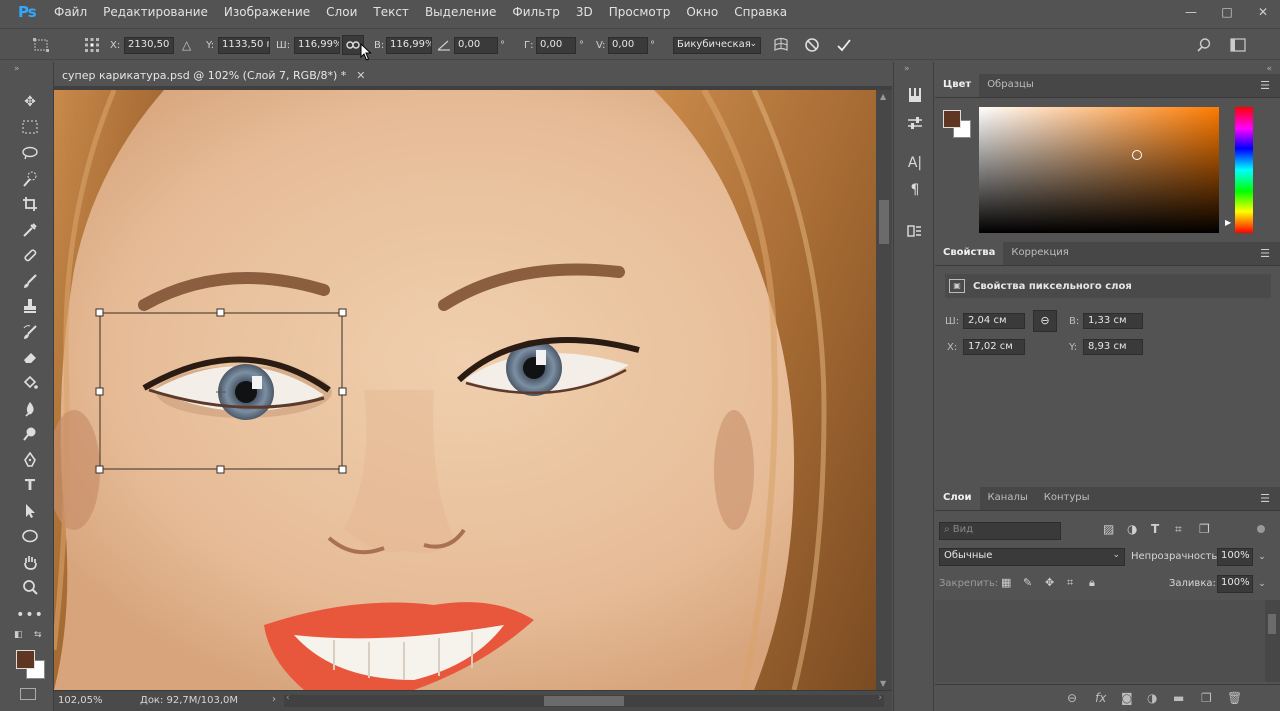 The width and height of the screenshot is (1280, 711). Describe the element at coordinates (969, 253) in the screenshot. I see `tab-properties: Свойства` at that location.